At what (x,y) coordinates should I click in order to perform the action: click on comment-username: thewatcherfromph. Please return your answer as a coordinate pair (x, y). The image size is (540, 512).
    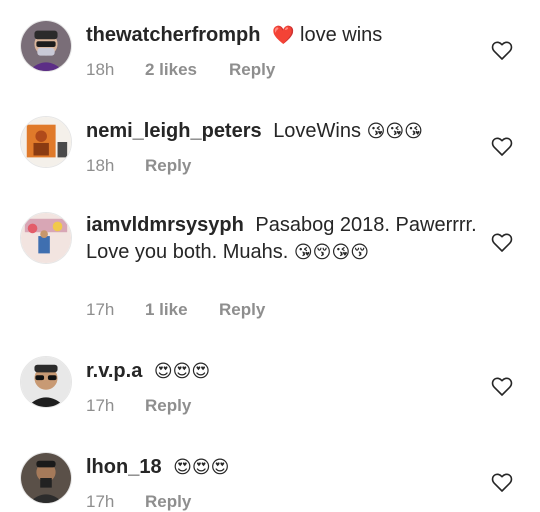
    Looking at the image, I should click on (173, 35).